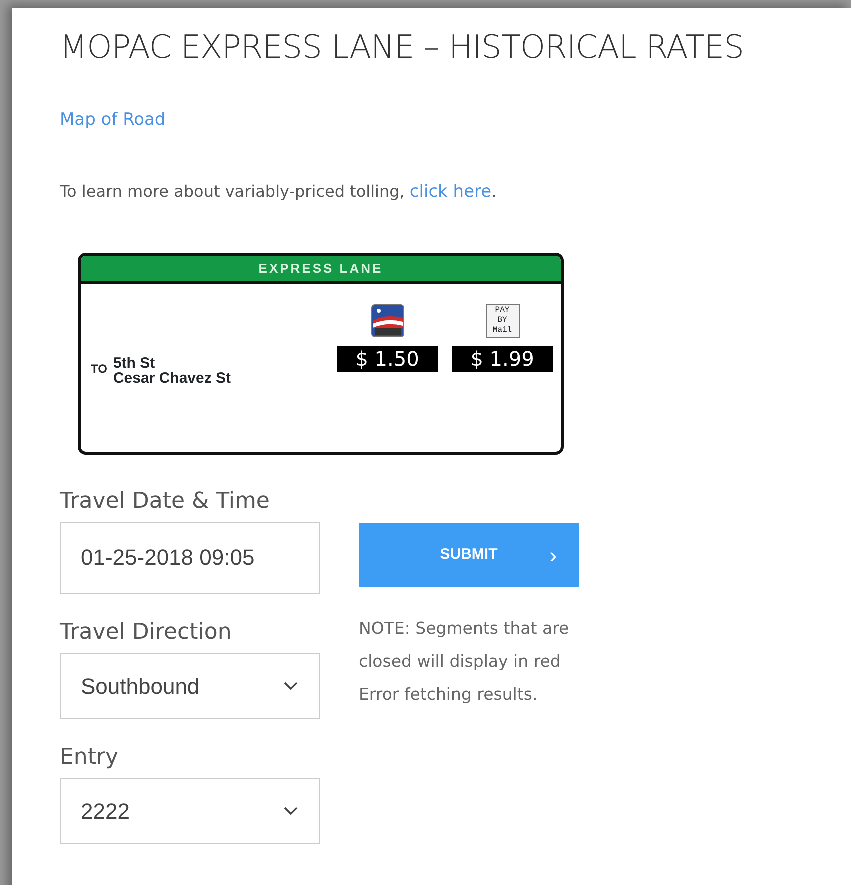 The width and height of the screenshot is (851, 885). What do you see at coordinates (146, 633) in the screenshot?
I see `field-label: Travel Direction` at bounding box center [146, 633].